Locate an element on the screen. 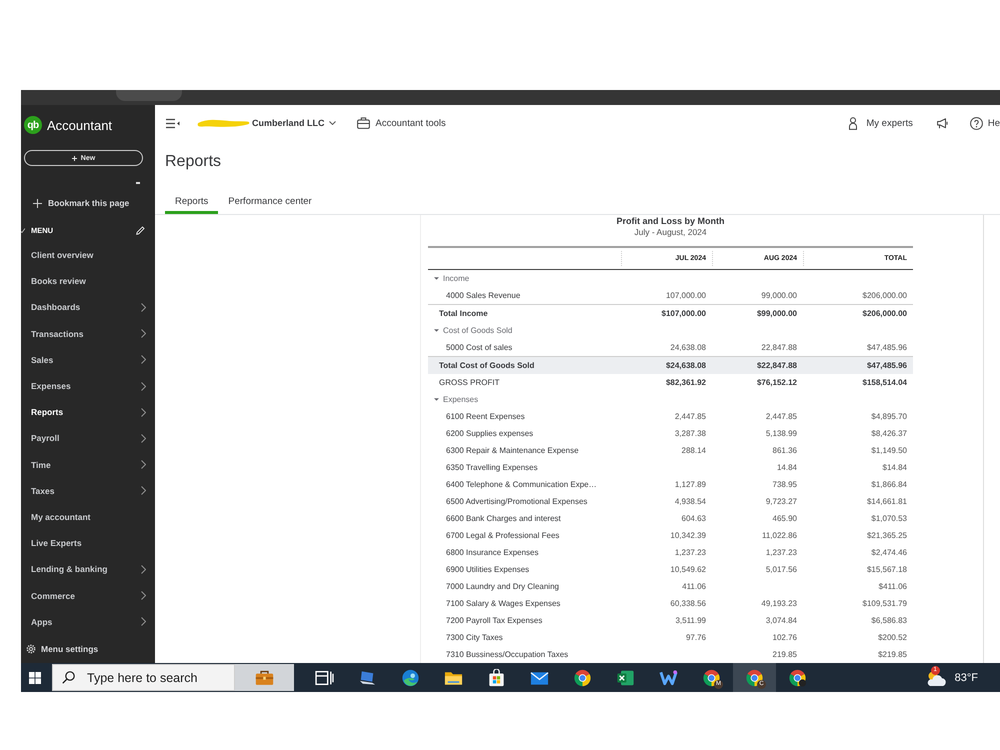 This screenshot has width=1000, height=750. bookmark-button: Bookmark this page is located at coordinates (75, 203).